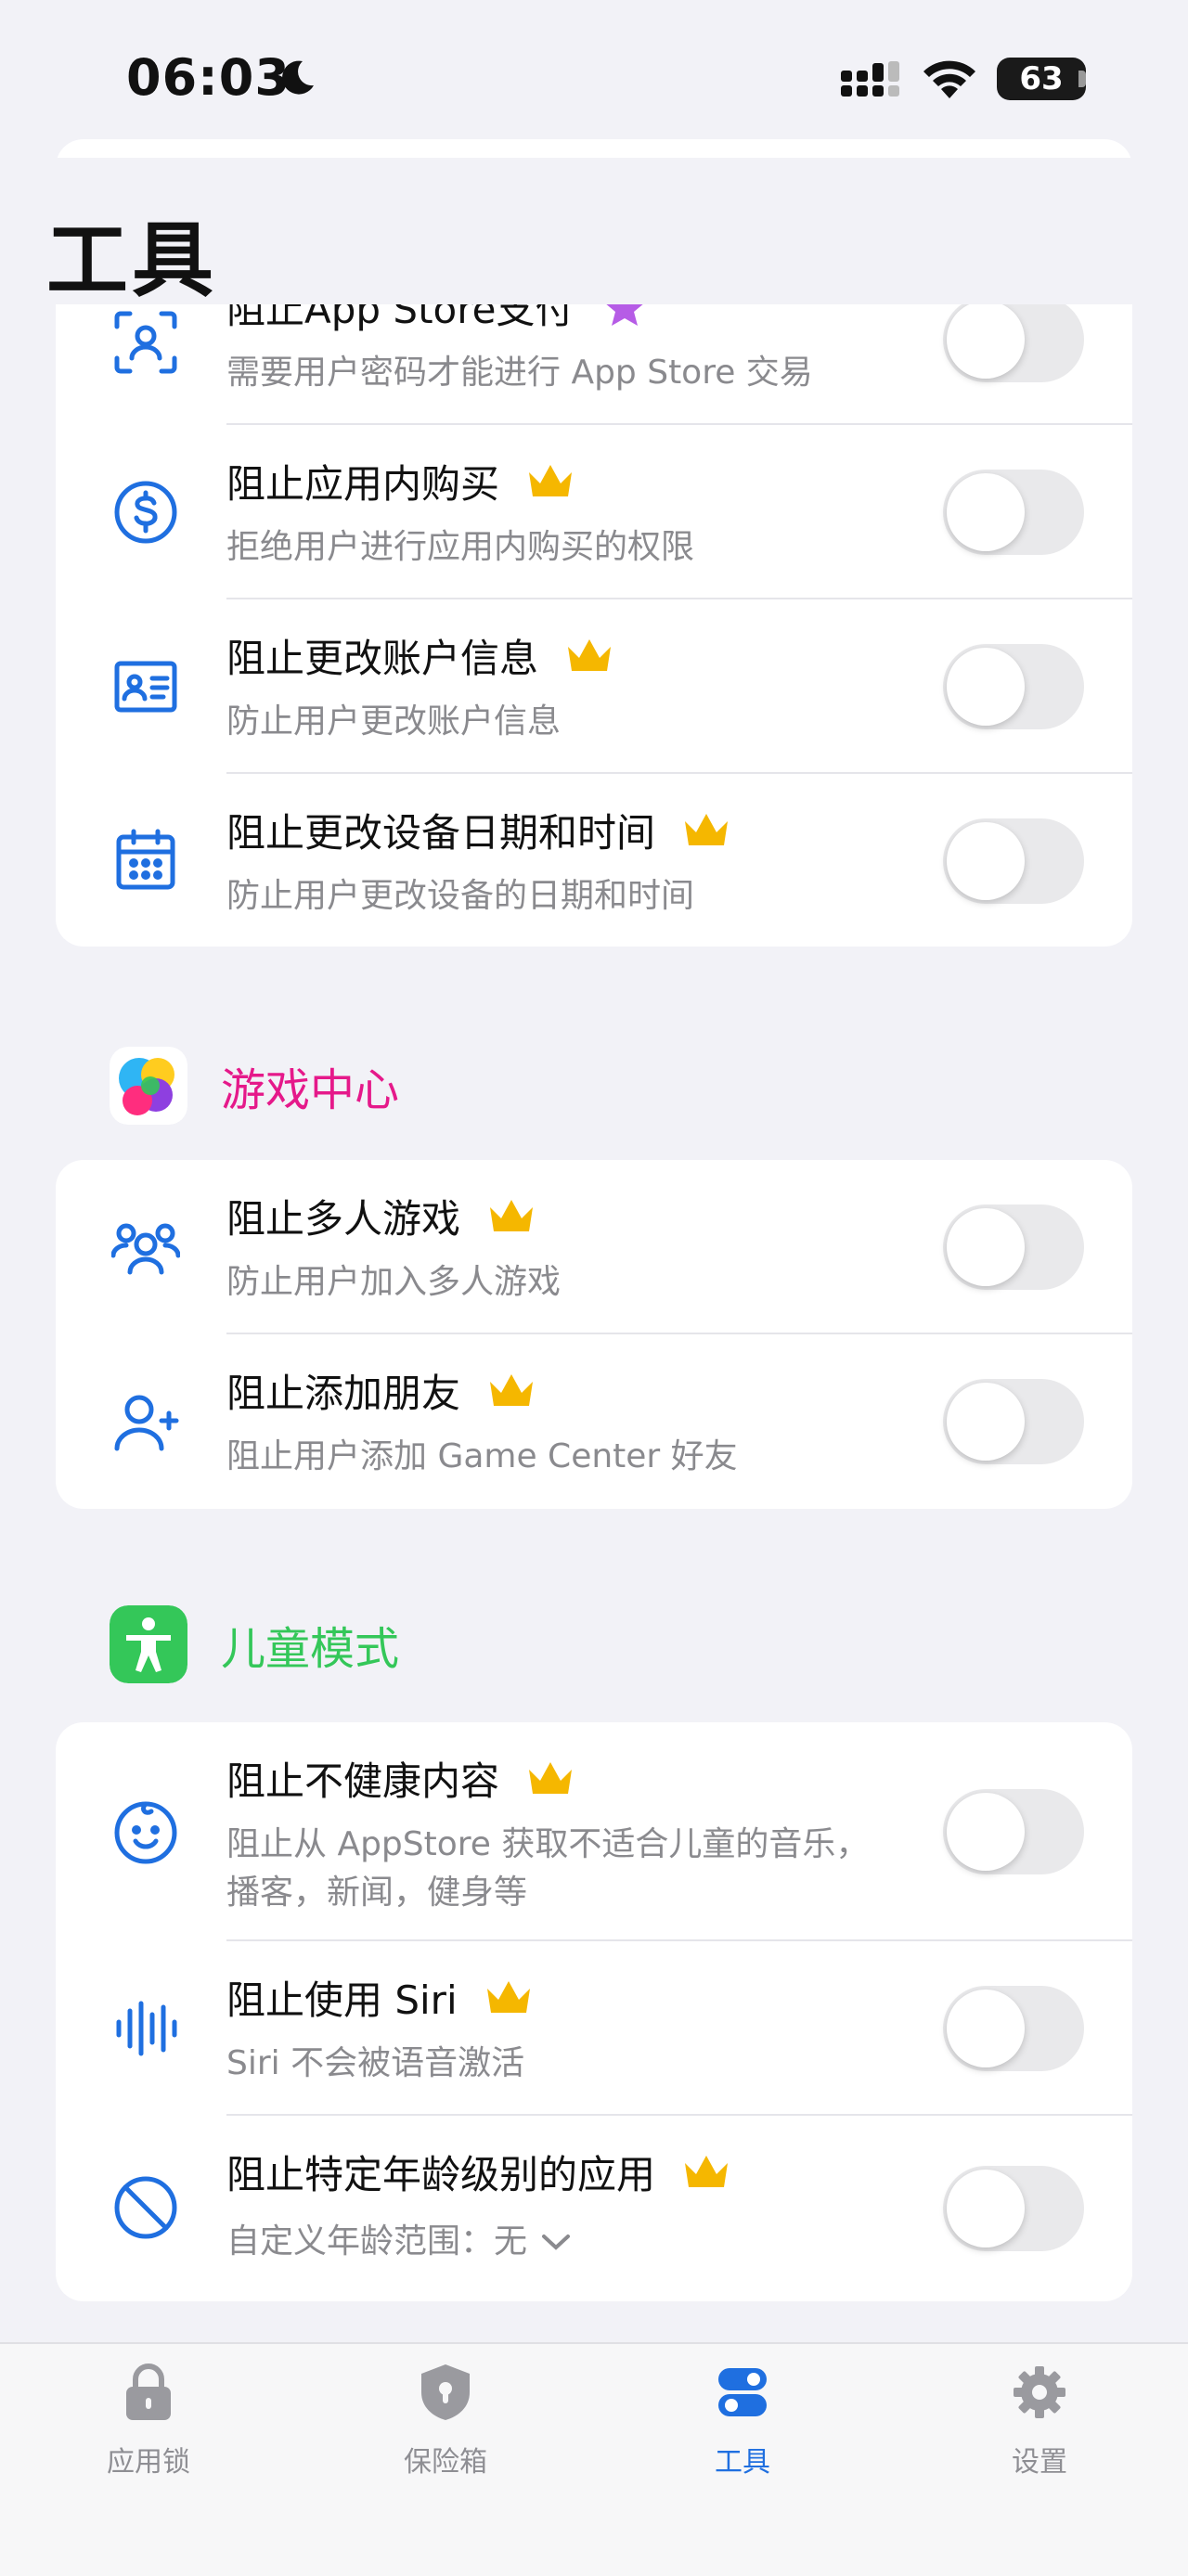  What do you see at coordinates (594, 2208) in the screenshot?
I see `list-item: 阻止特定年龄级别的应用 自定义年龄范围：无` at bounding box center [594, 2208].